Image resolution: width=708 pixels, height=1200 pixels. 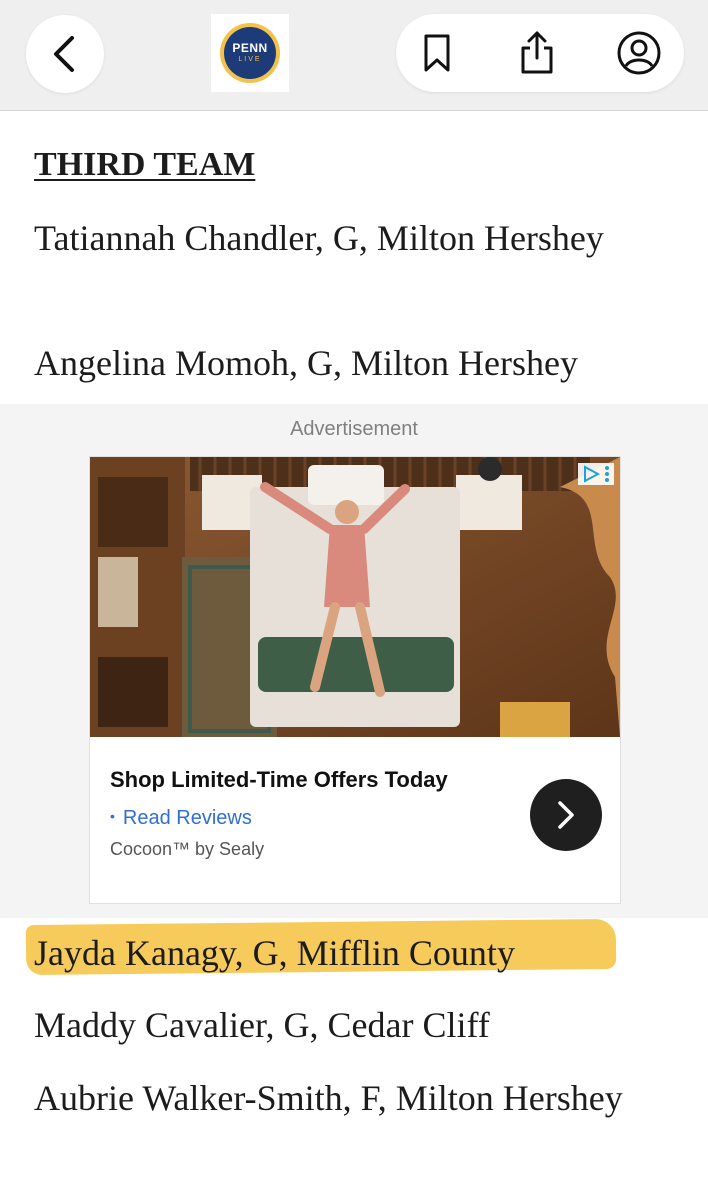 I want to click on bookmark-button, so click(x=437, y=53).